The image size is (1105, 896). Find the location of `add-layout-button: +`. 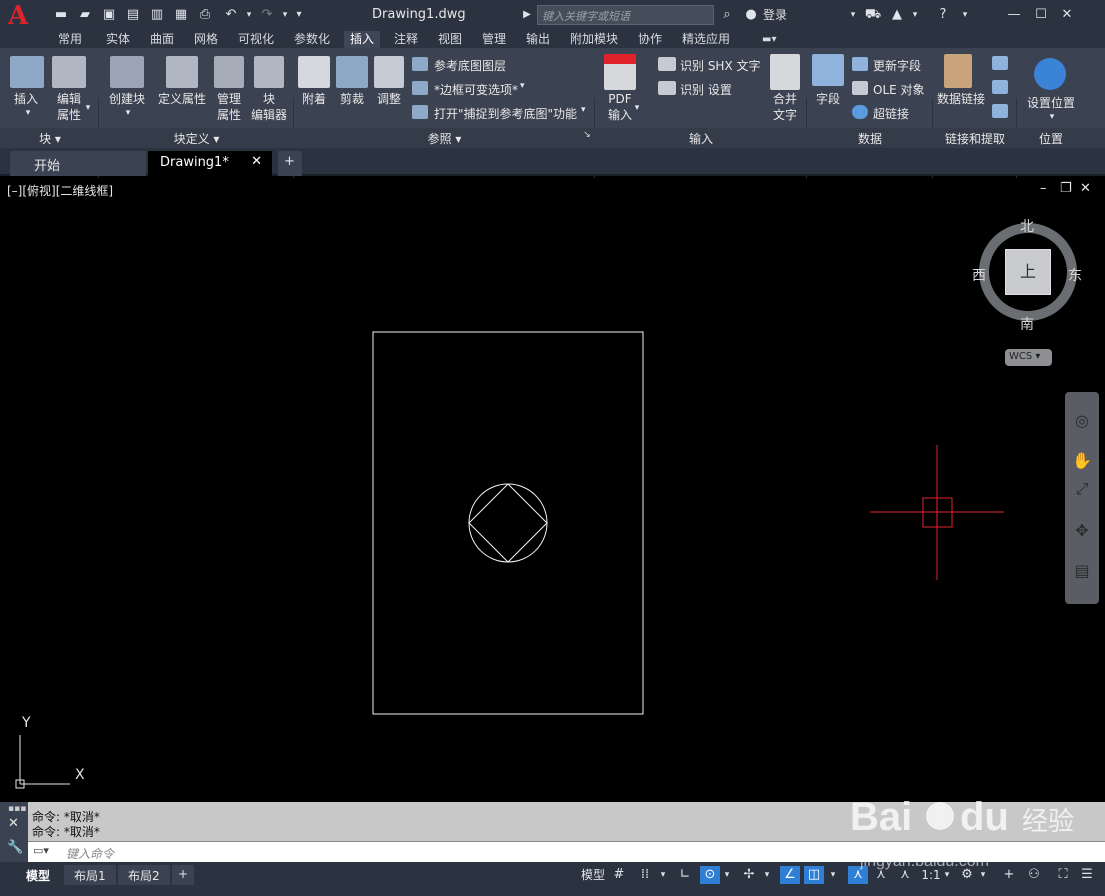

add-layout-button: + is located at coordinates (183, 875).